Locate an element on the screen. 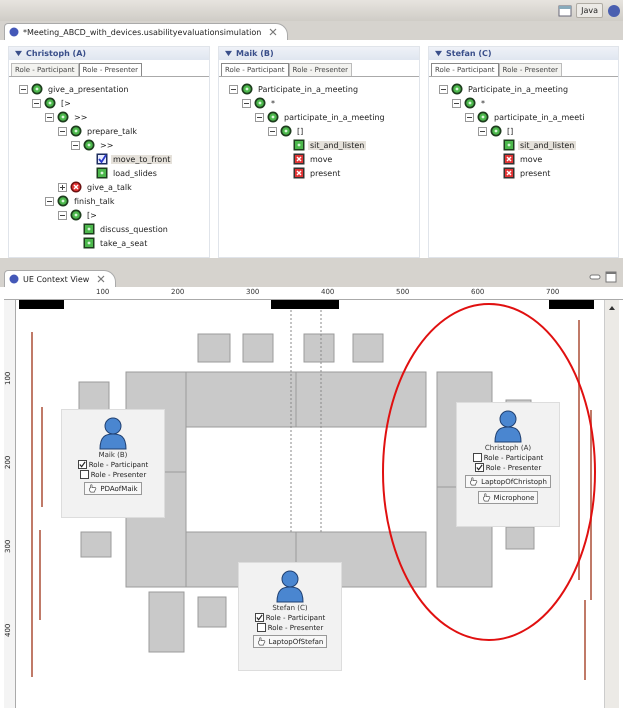 The height and width of the screenshot is (708, 623). tree-item: move_to_front is located at coordinates (141, 159).